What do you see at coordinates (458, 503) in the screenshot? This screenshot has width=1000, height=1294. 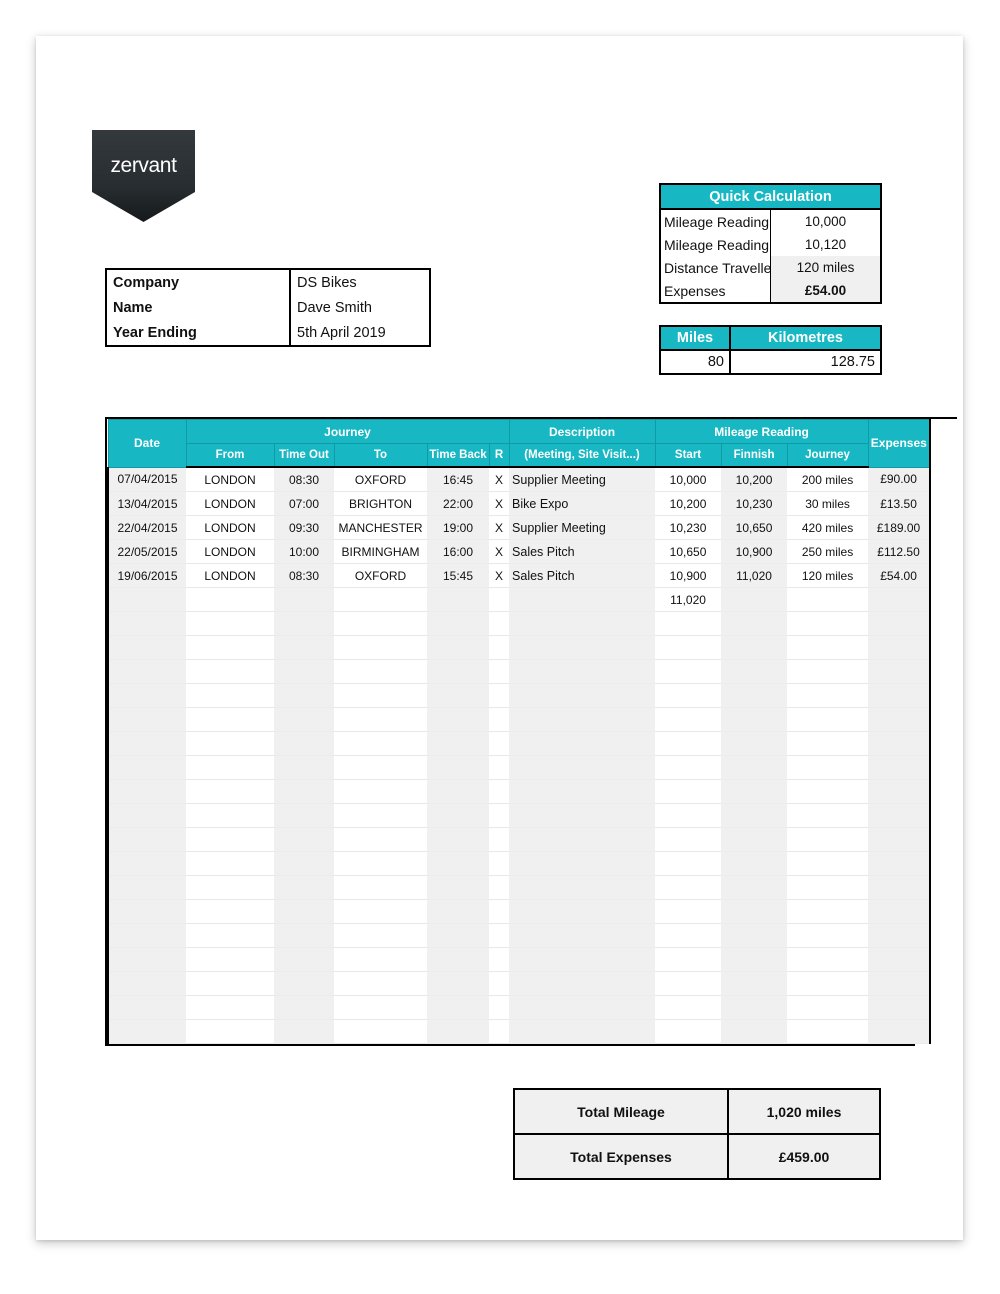 I see `cell-time-back: 22:00` at bounding box center [458, 503].